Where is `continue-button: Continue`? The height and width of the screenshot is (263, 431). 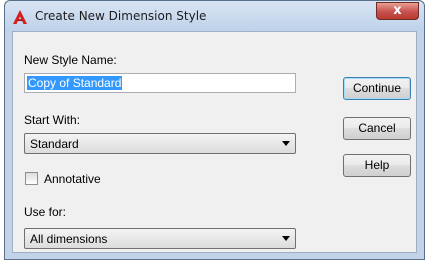 continue-button: Continue is located at coordinates (377, 88).